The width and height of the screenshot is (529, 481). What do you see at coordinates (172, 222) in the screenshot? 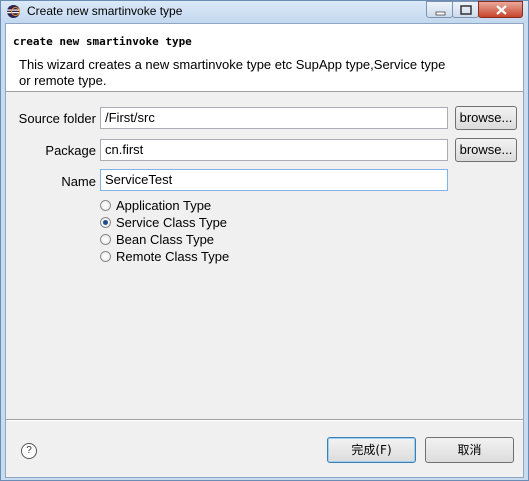
I see `radio-label: Service Class Type` at bounding box center [172, 222].